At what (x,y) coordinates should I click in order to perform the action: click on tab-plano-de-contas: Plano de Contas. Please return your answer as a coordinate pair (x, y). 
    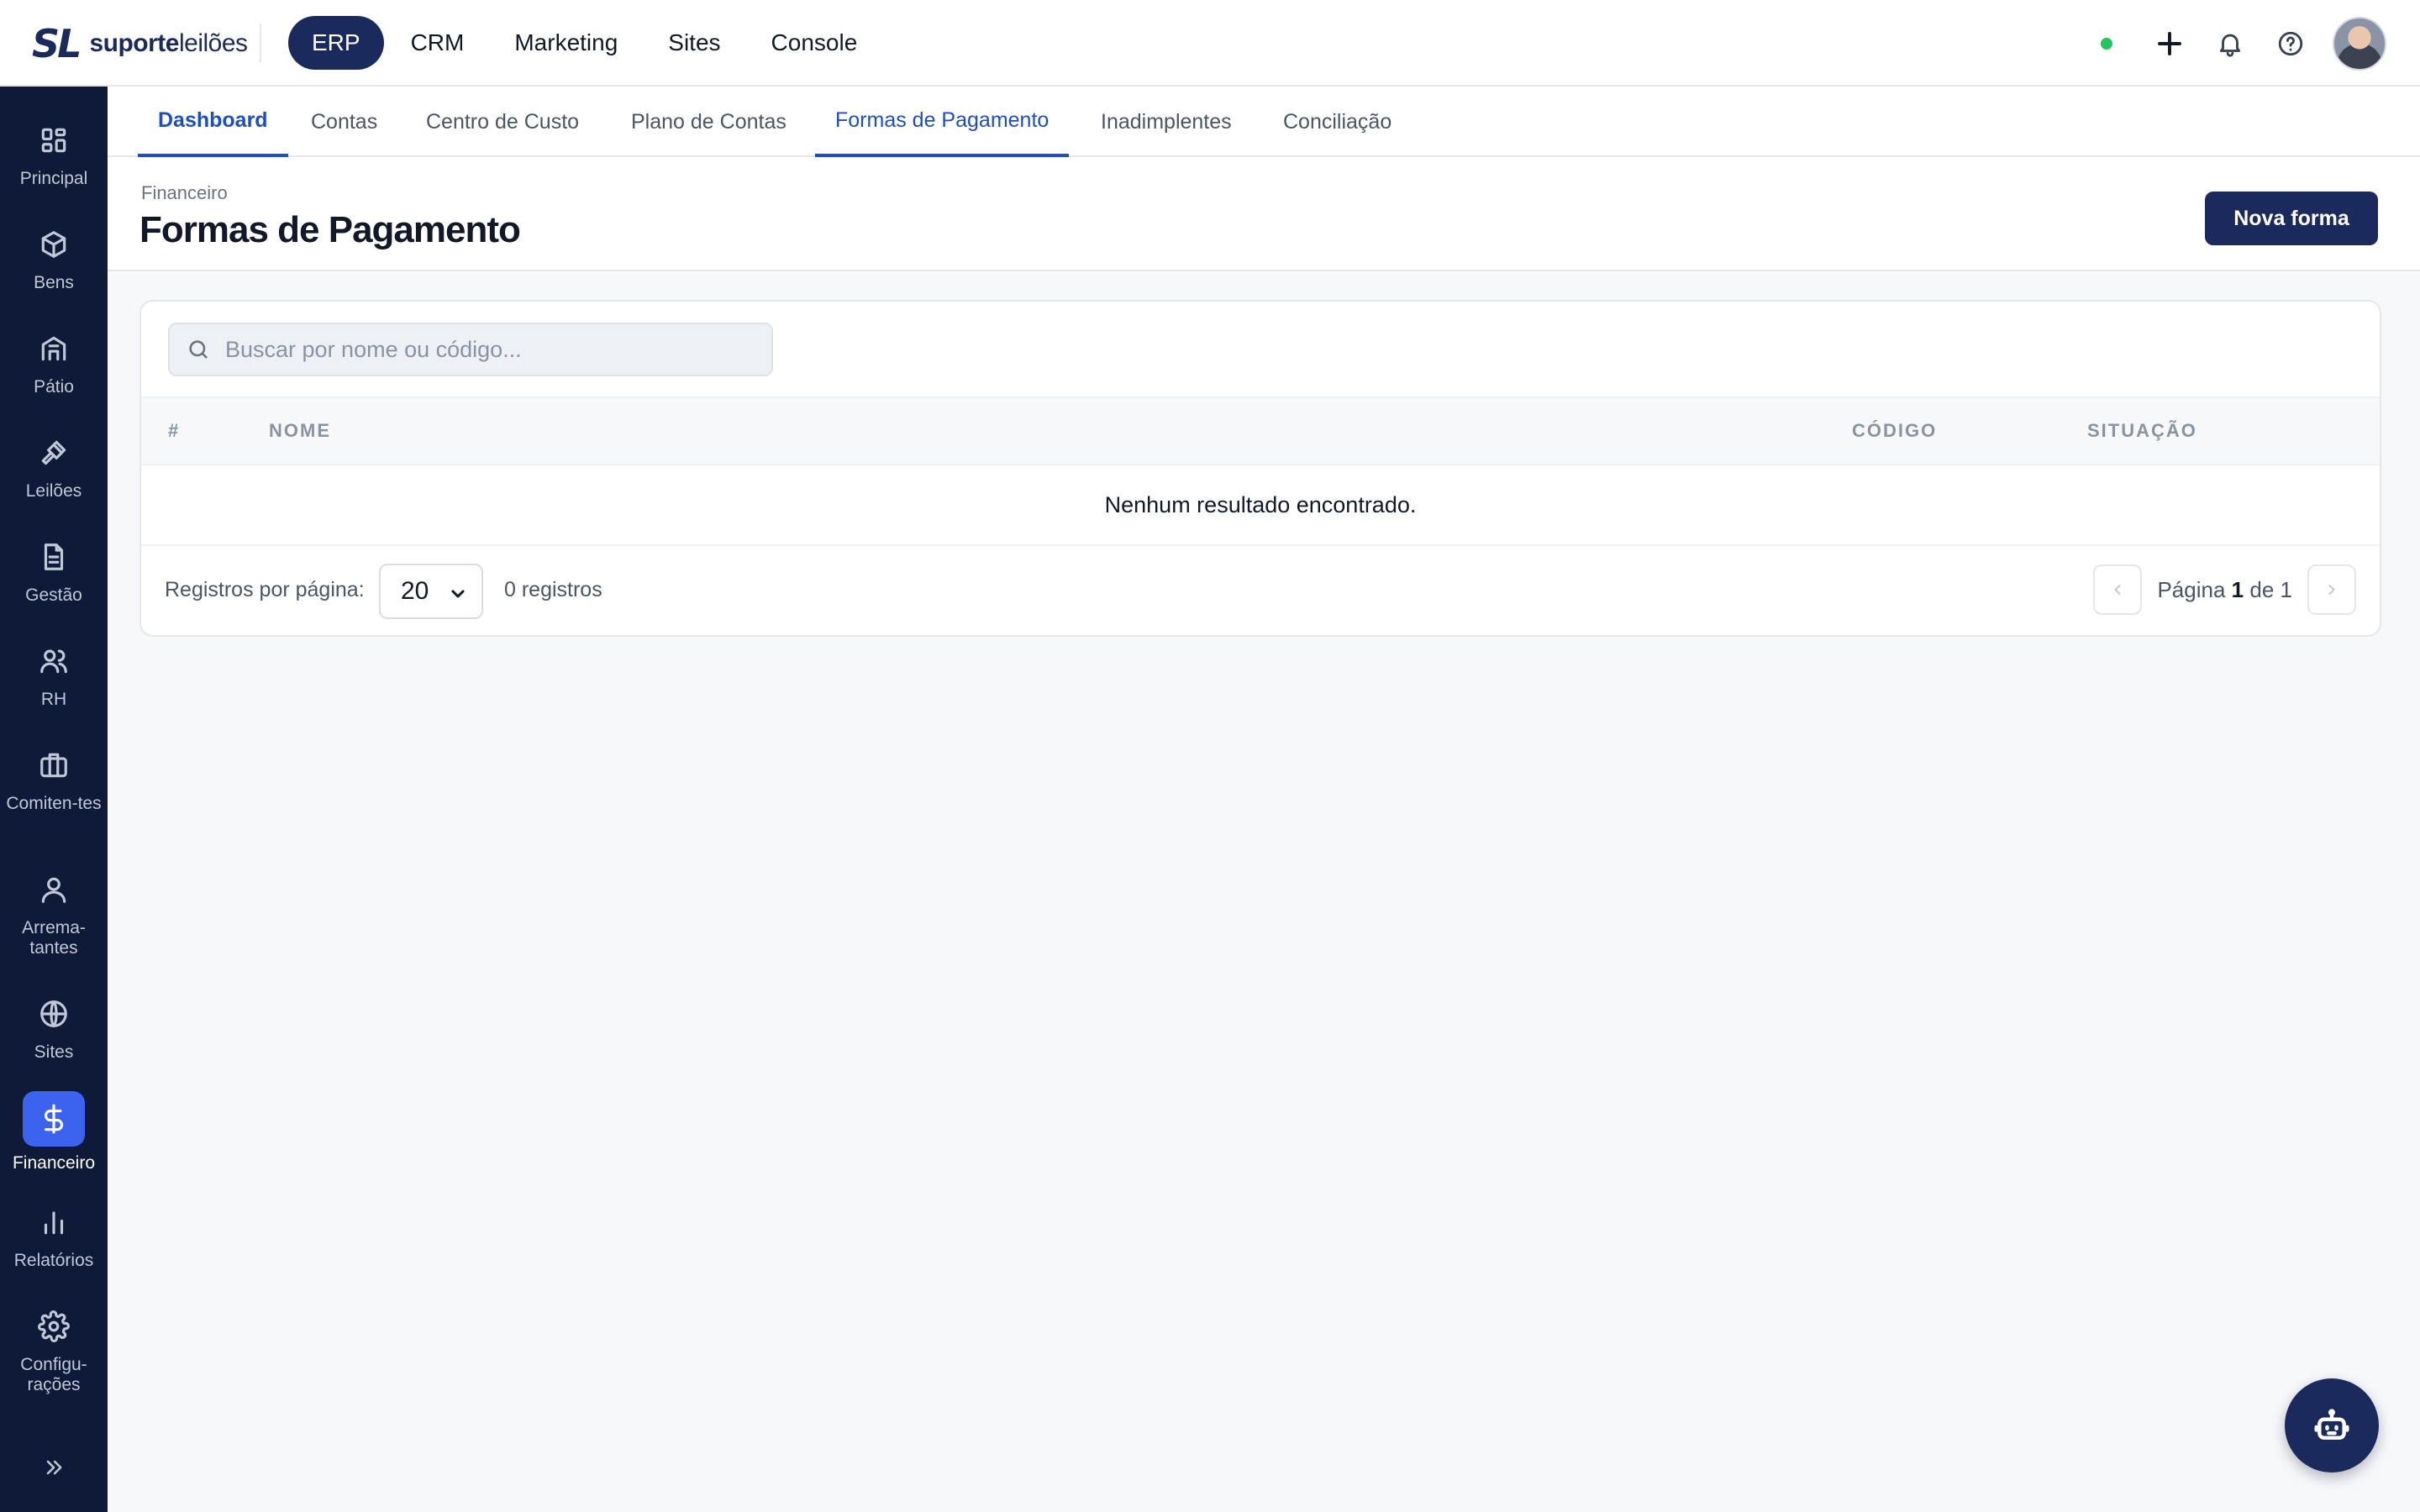
    Looking at the image, I should click on (709, 122).